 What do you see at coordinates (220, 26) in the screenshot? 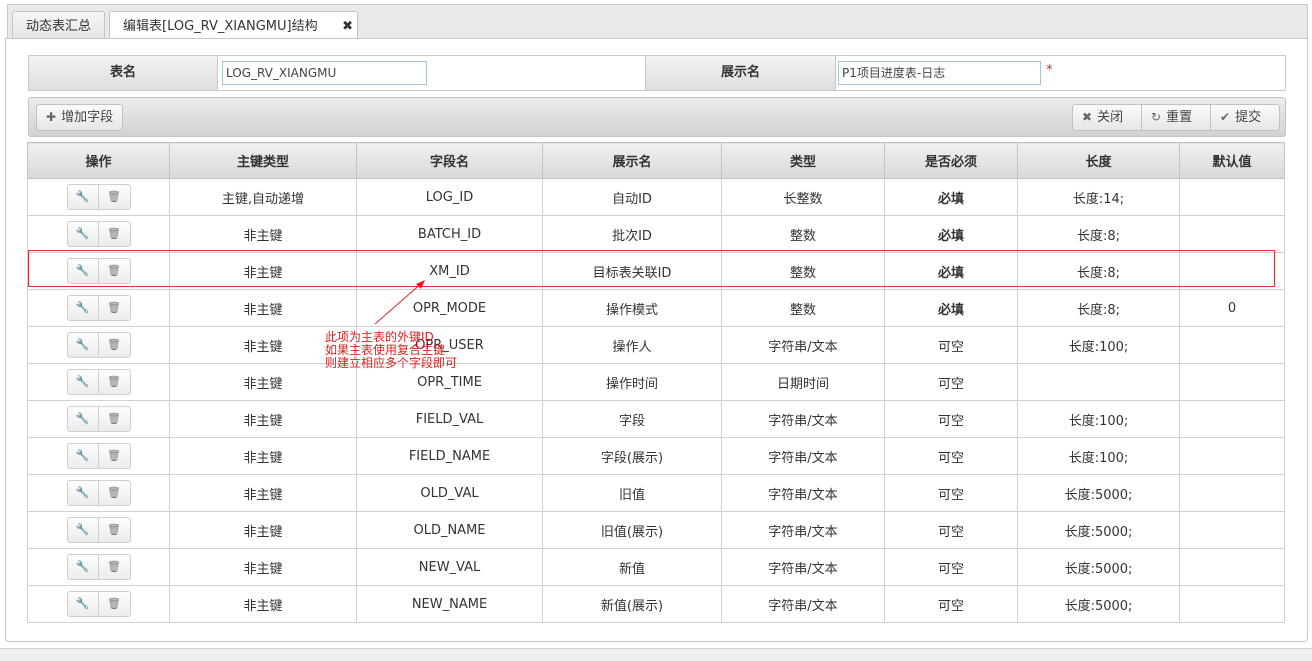
I see `tab-label: 编辑表[LOG_RV_XIANGMU]结构` at bounding box center [220, 26].